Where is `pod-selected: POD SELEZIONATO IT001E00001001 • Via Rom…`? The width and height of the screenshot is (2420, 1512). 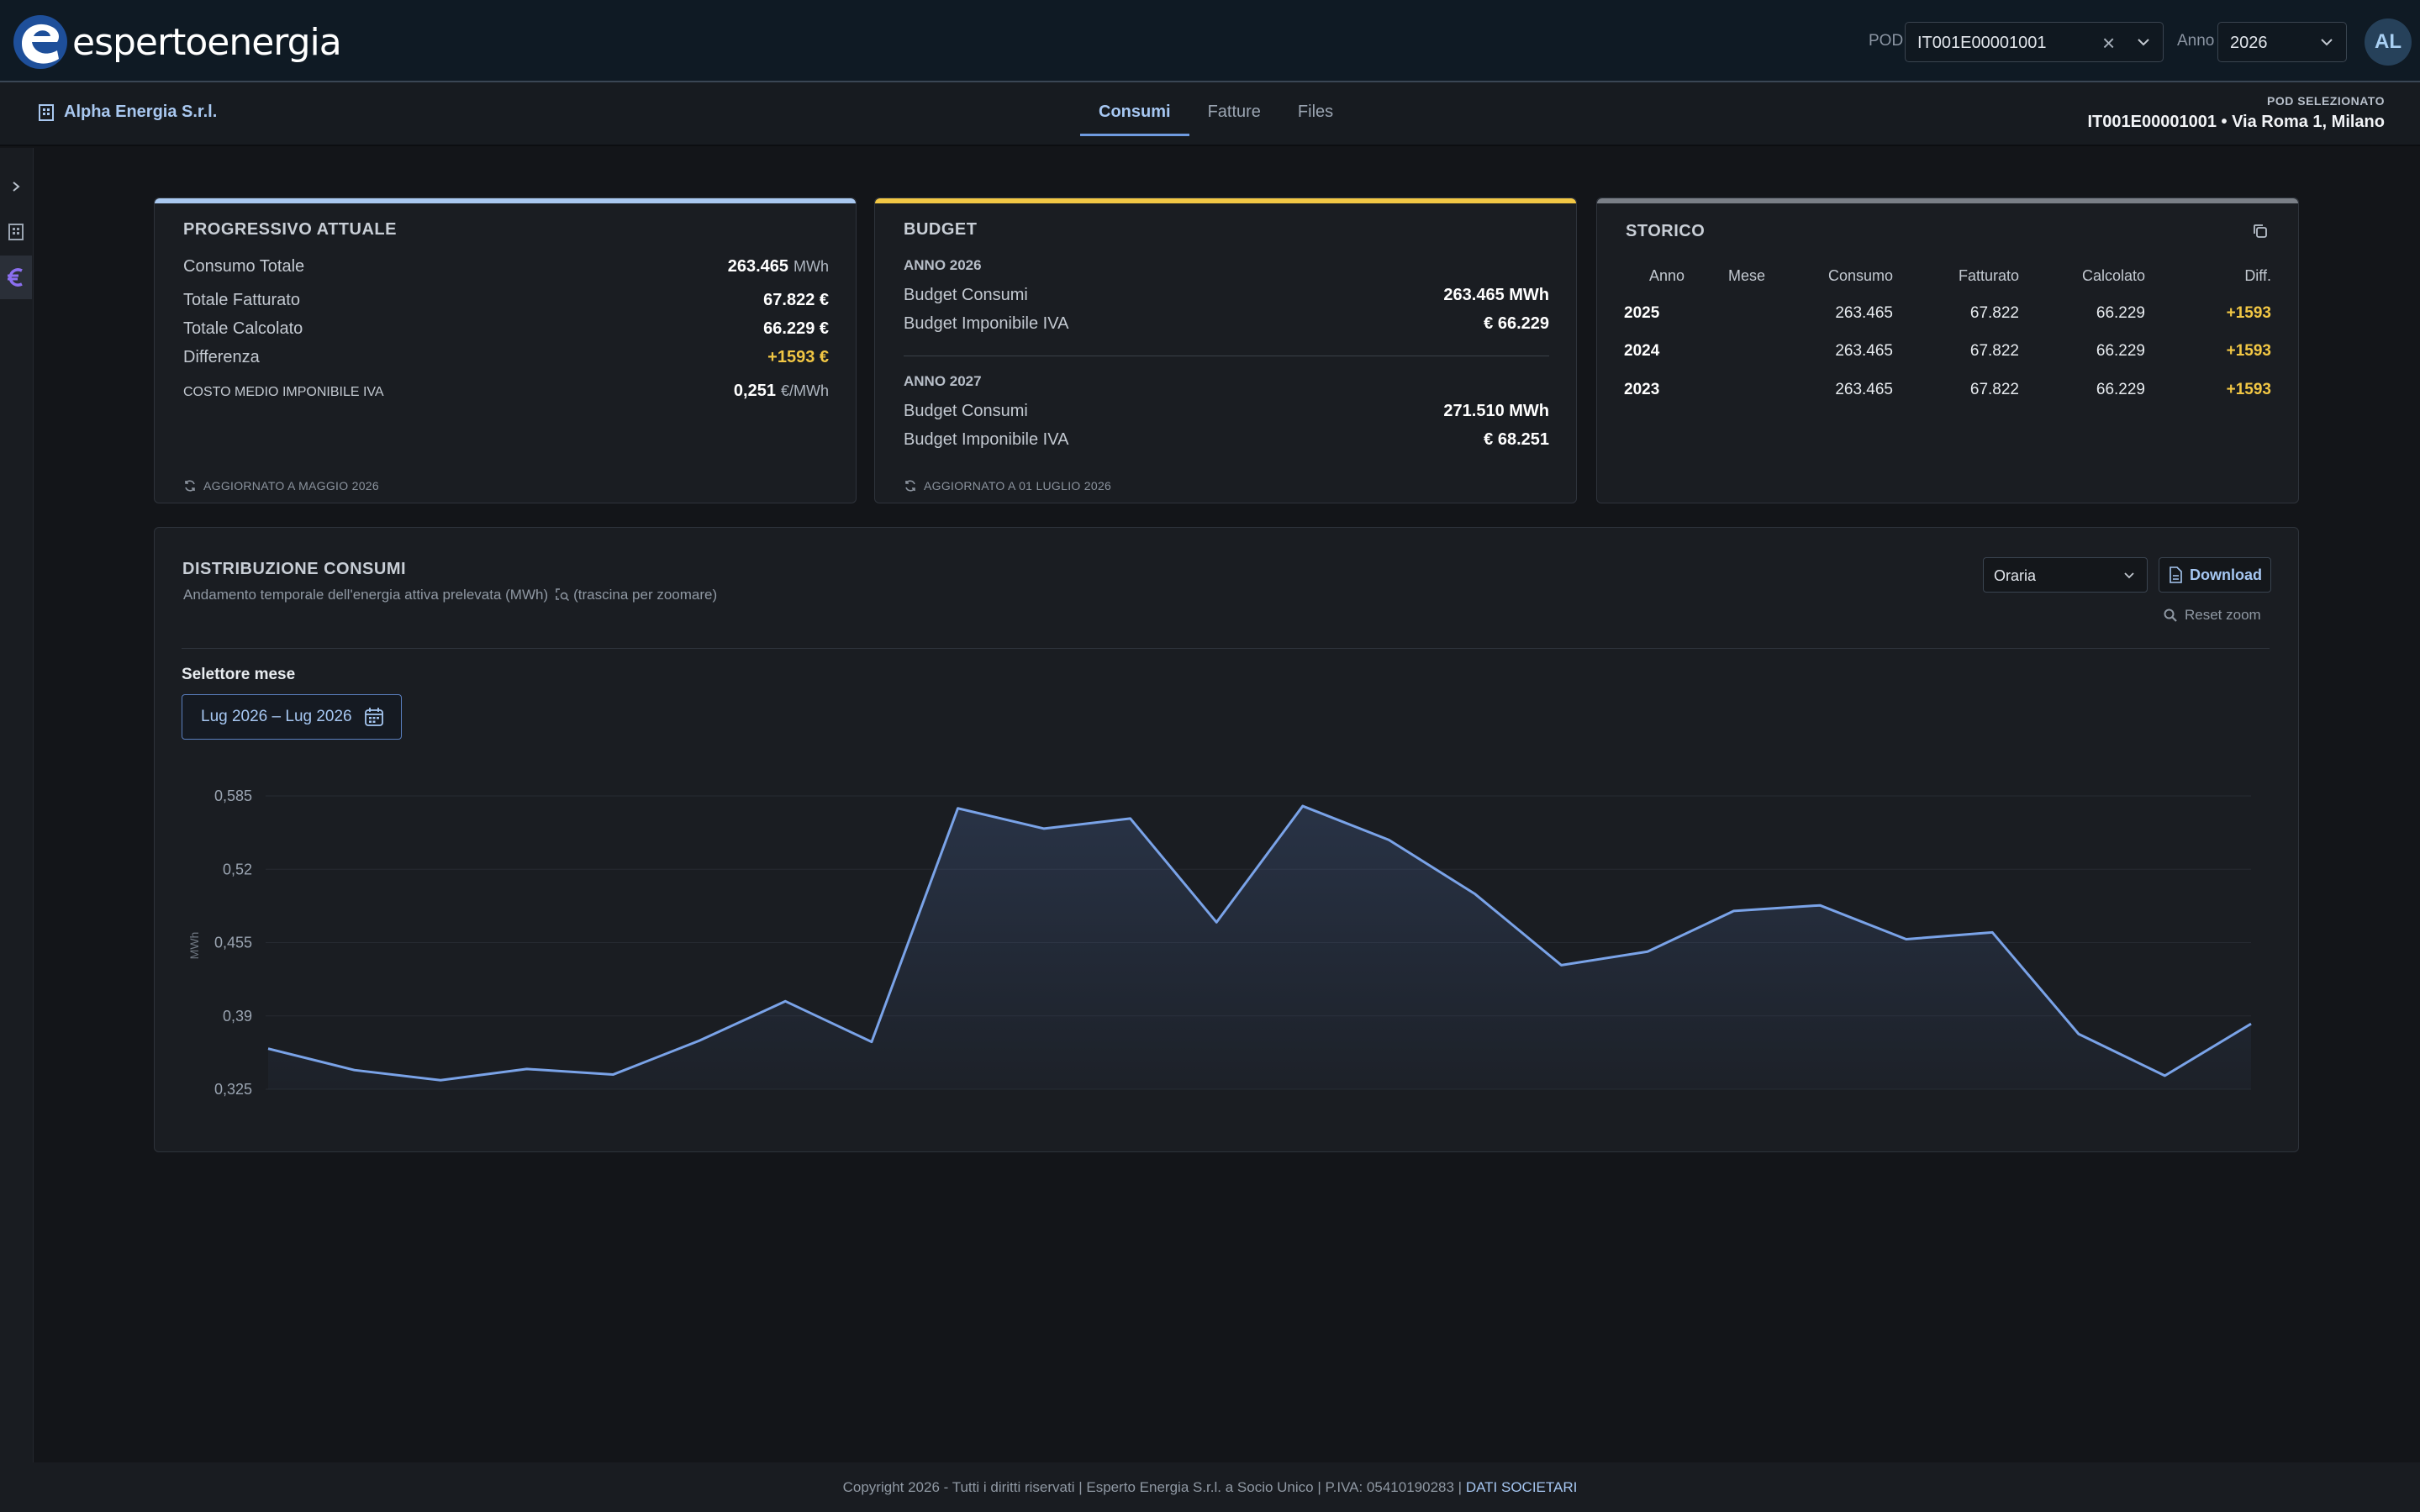 pod-selected: POD SELEZIONATO IT001E00001001 • Via Rom… is located at coordinates (2237, 113).